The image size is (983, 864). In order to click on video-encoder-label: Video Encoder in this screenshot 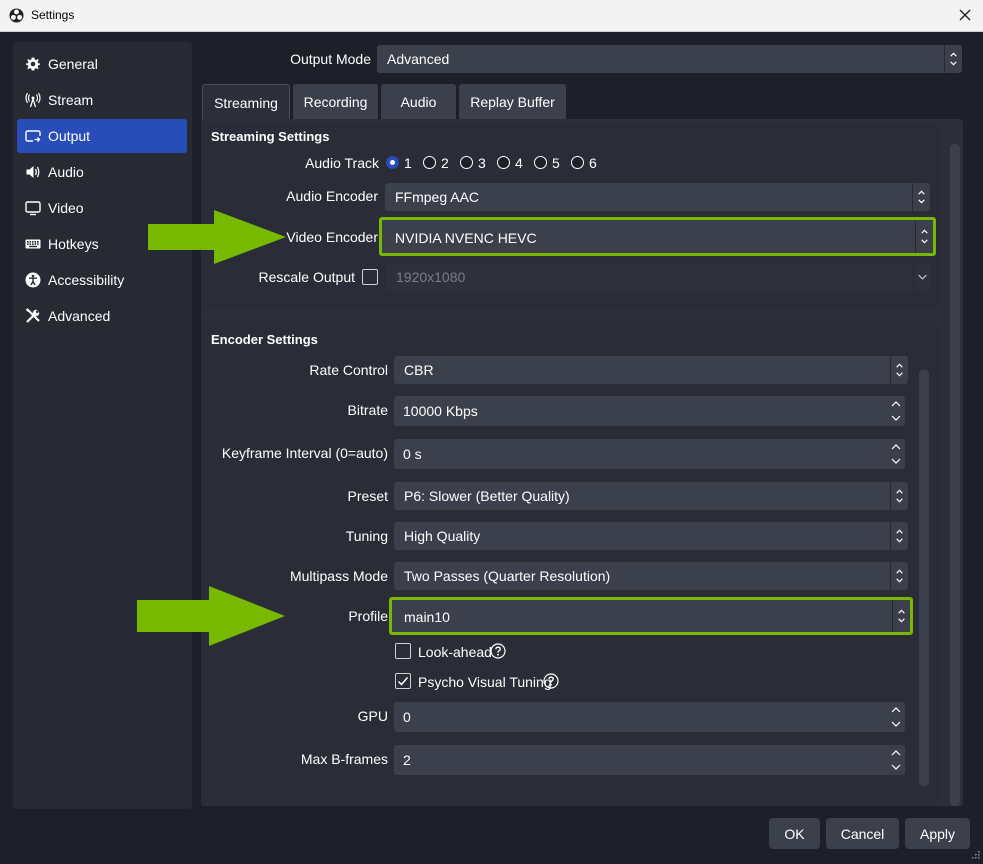, I will do `click(332, 237)`.